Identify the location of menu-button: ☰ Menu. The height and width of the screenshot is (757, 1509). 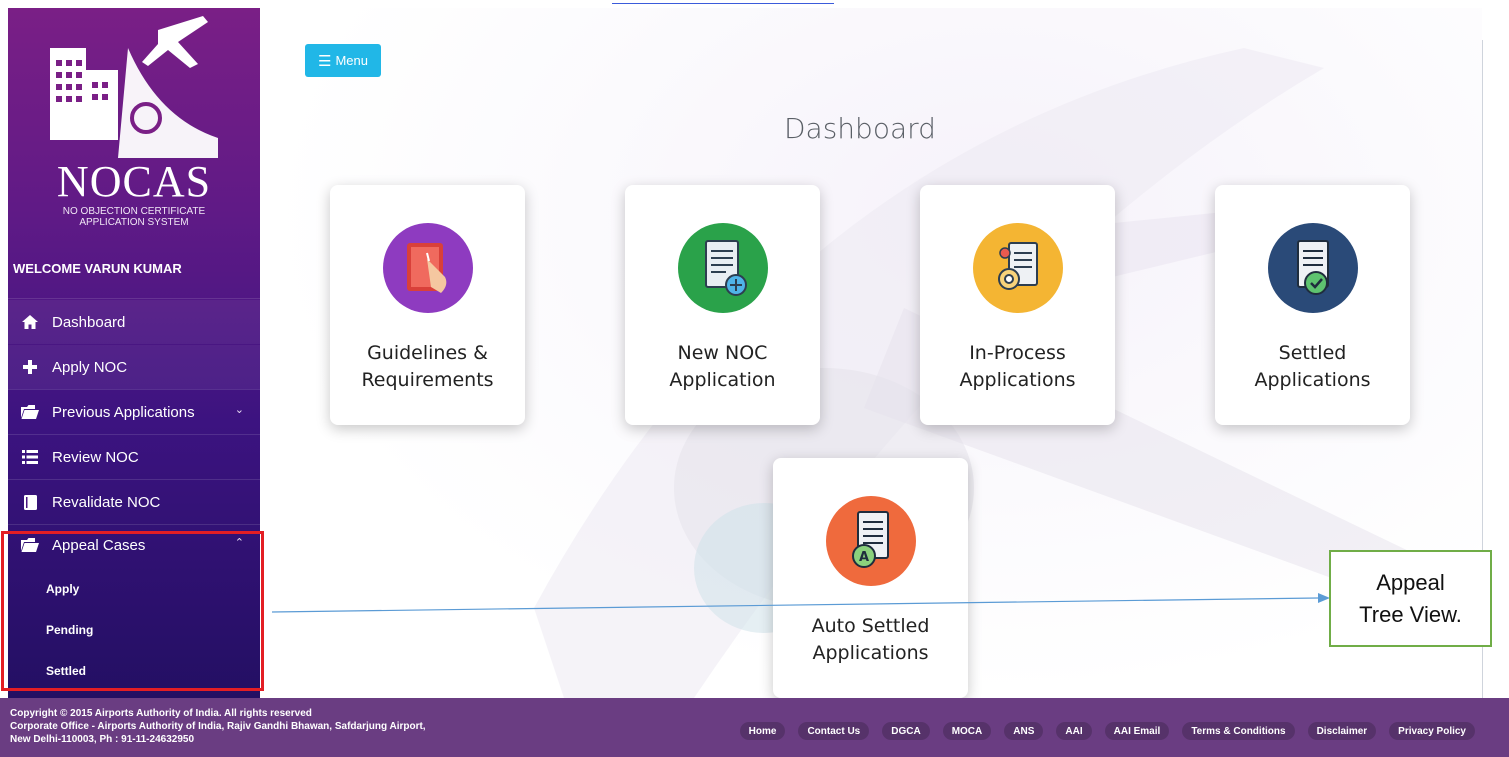
(343, 60).